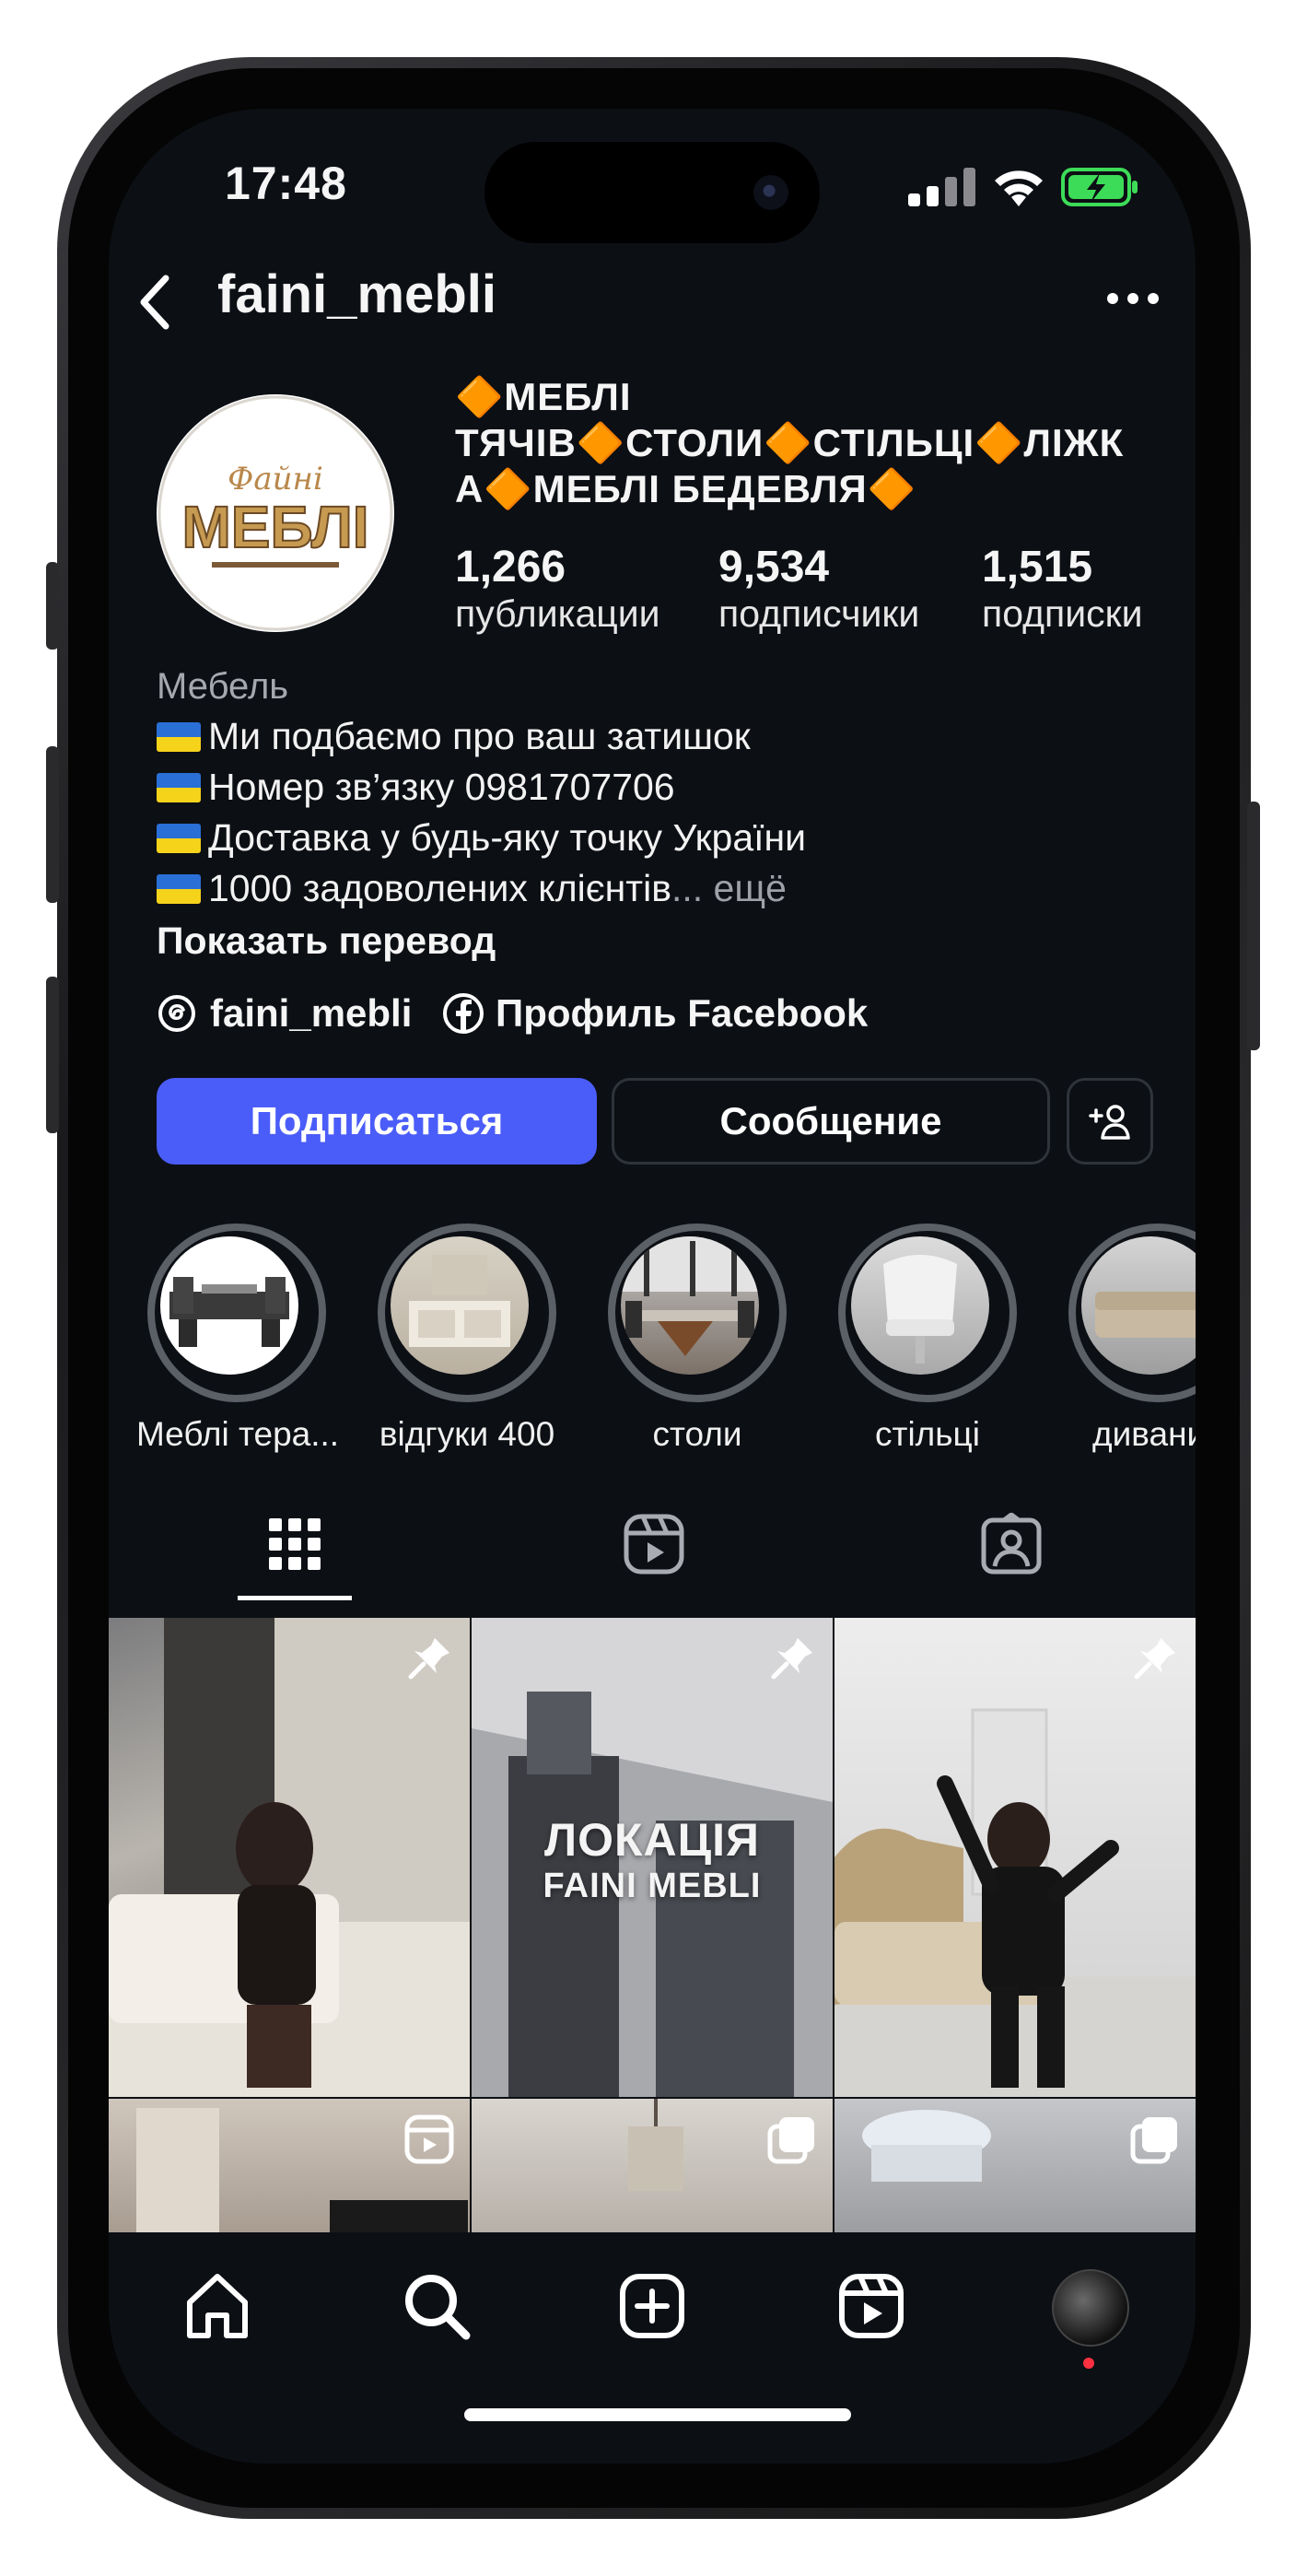 Image resolution: width=1307 pixels, height=2576 pixels. I want to click on bio-line: Номер зв’язку 0981707706, so click(416, 787).